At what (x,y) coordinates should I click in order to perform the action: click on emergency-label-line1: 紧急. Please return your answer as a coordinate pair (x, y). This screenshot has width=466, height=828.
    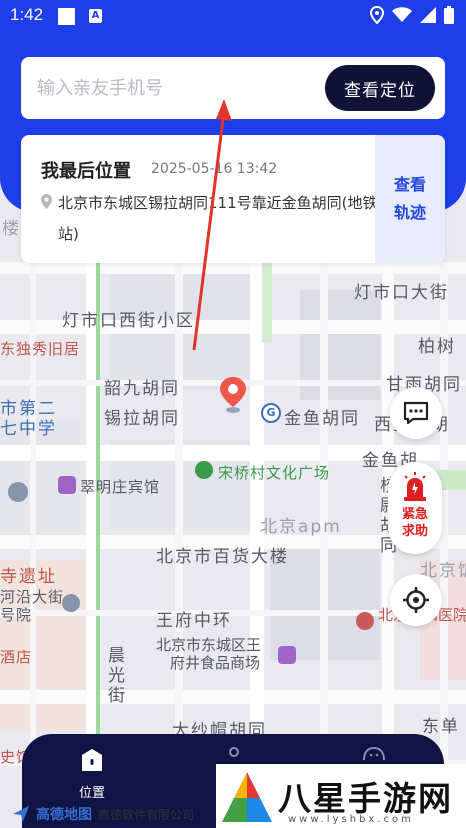
    Looking at the image, I should click on (414, 514).